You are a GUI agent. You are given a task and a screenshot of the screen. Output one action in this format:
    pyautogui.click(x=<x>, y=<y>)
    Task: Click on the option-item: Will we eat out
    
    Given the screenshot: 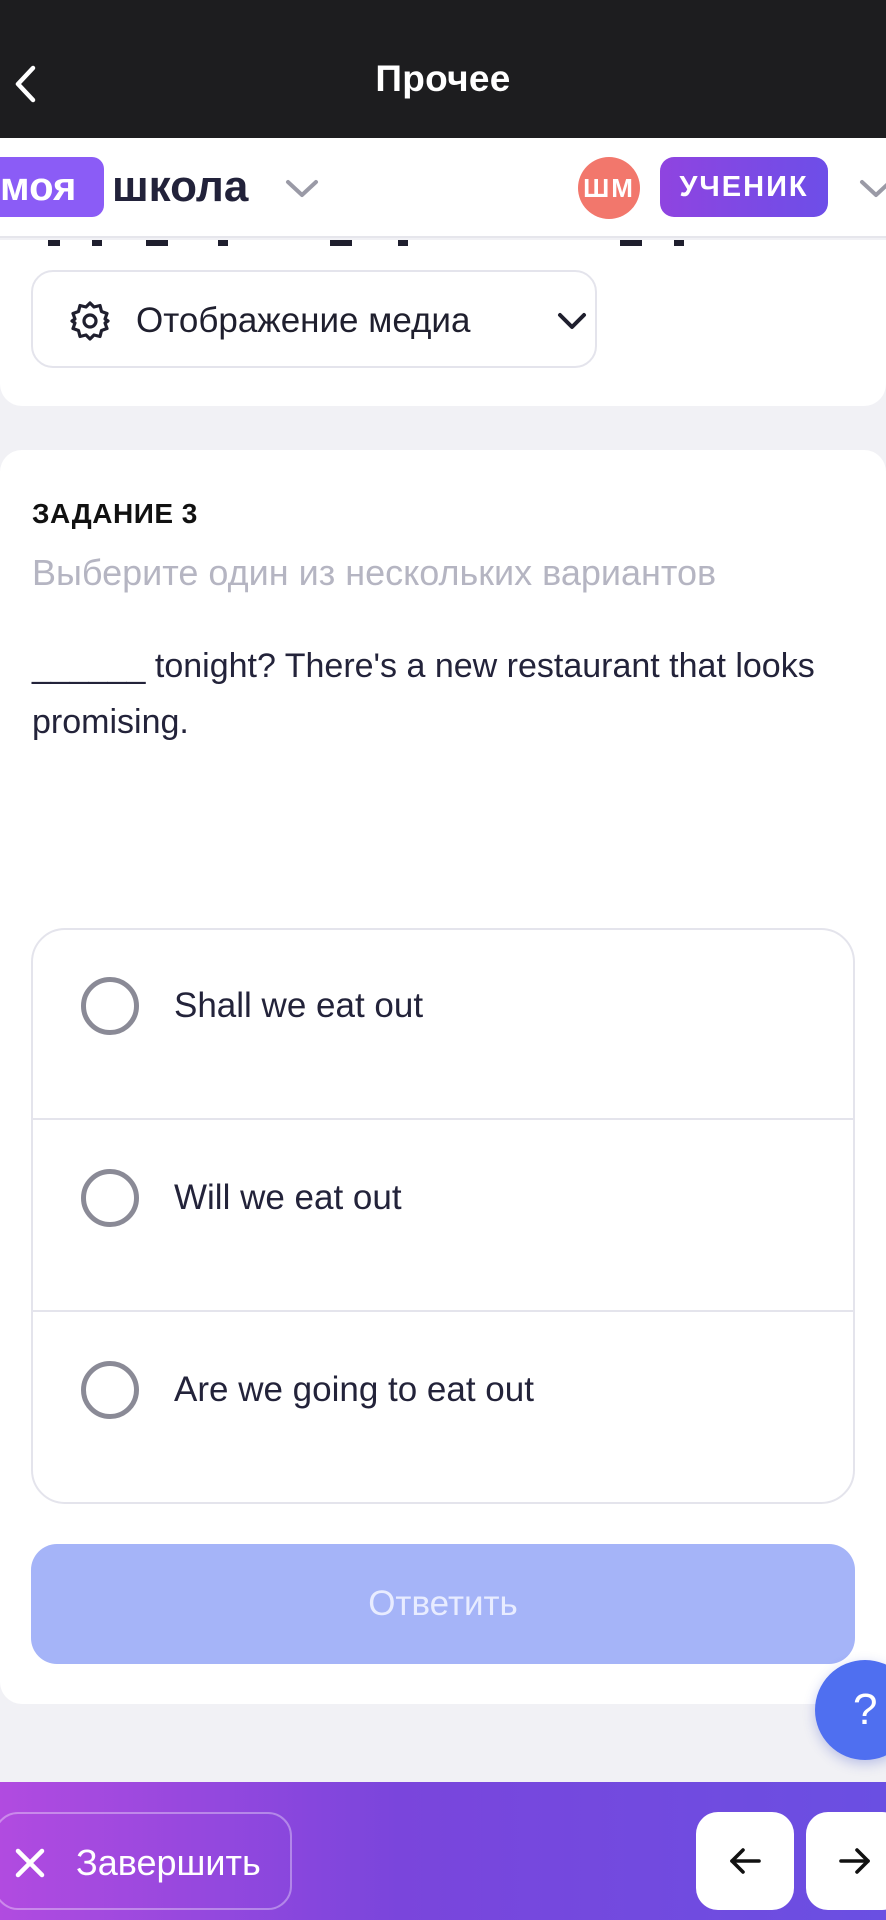 What is the action you would take?
    pyautogui.click(x=443, y=1217)
    